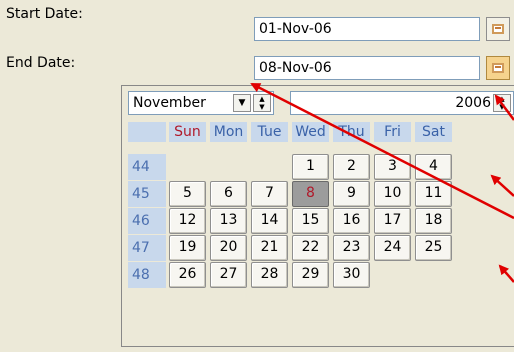 The width and height of the screenshot is (514, 352). What do you see at coordinates (392, 194) in the screenshot?
I see `day-cell: 10` at bounding box center [392, 194].